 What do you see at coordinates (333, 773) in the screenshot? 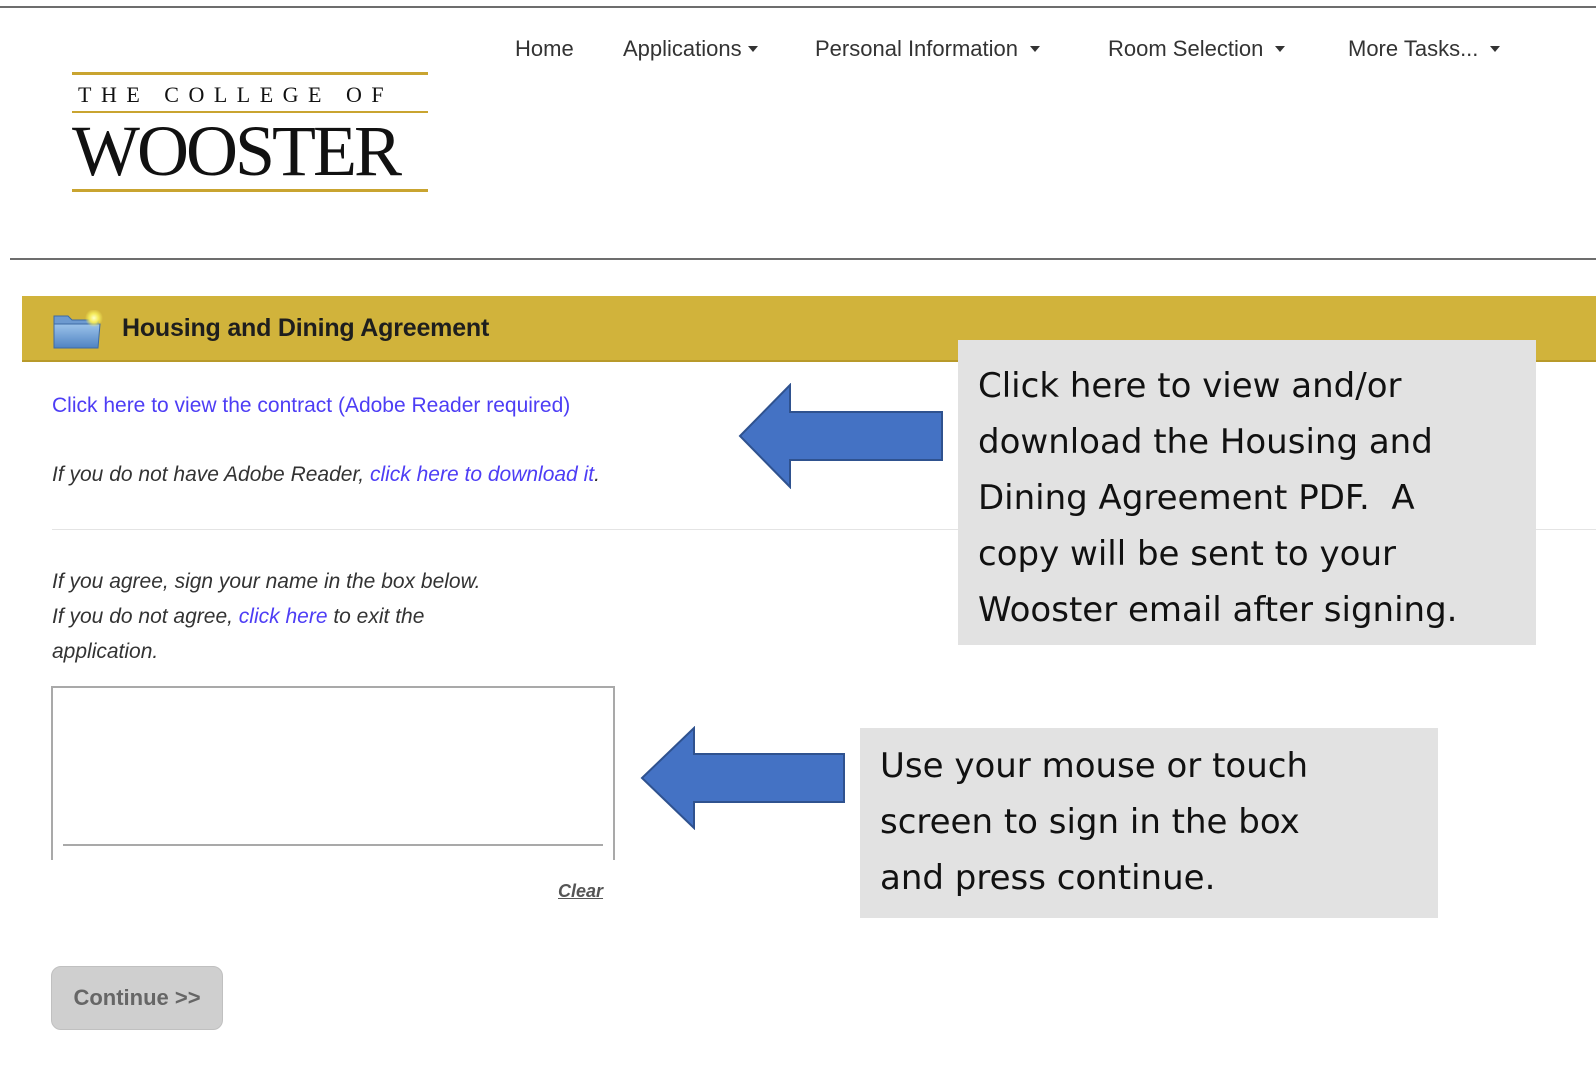
I see `signature-pad` at bounding box center [333, 773].